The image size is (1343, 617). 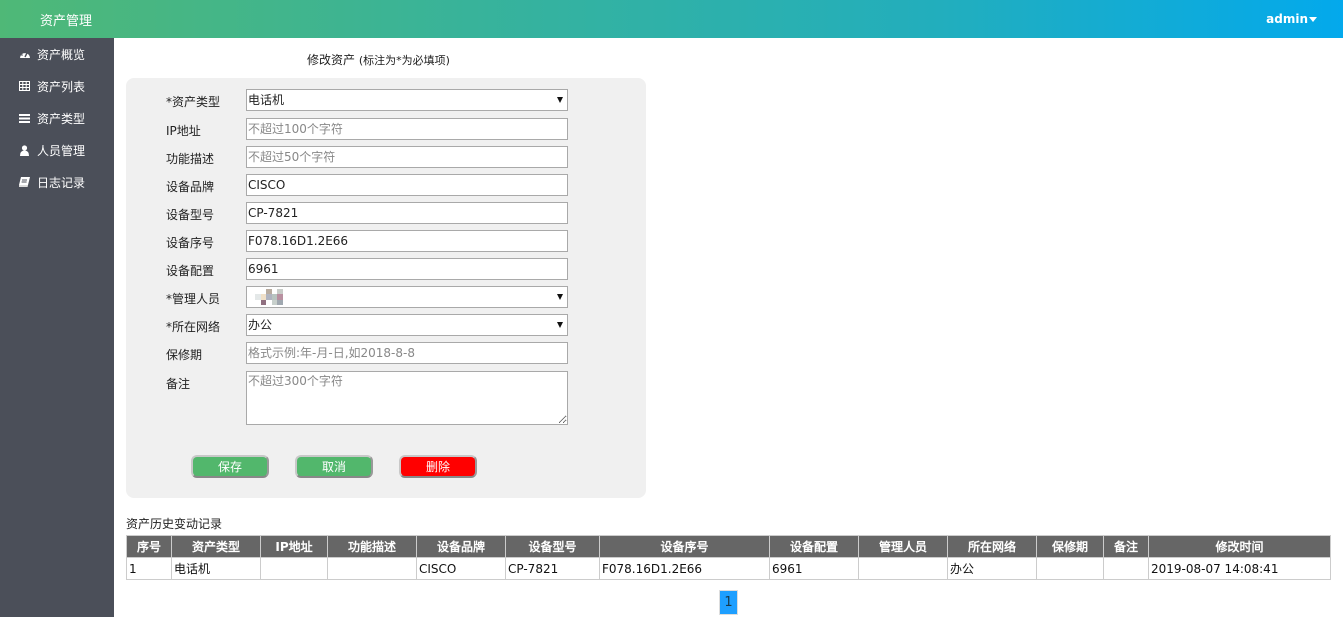 What do you see at coordinates (992, 546) in the screenshot?
I see `col-header: 所在网络` at bounding box center [992, 546].